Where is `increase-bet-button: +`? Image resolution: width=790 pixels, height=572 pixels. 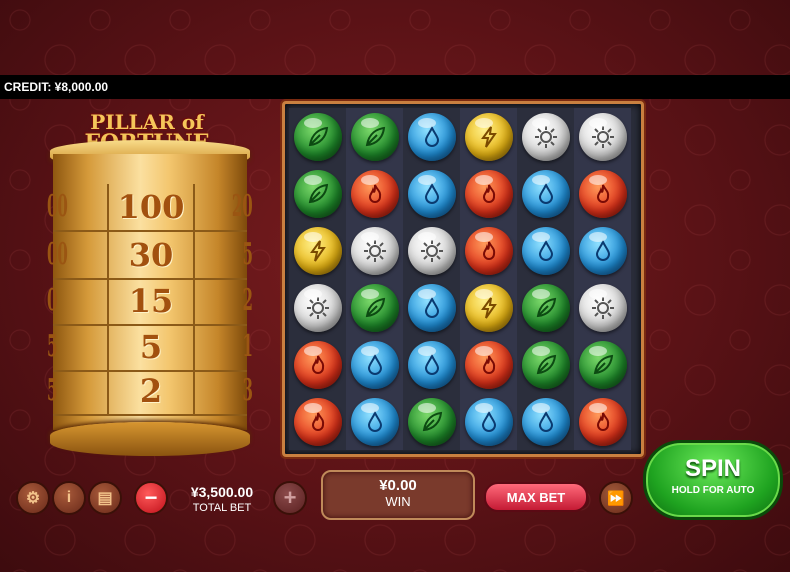
increase-bet-button: + is located at coordinates (290, 498).